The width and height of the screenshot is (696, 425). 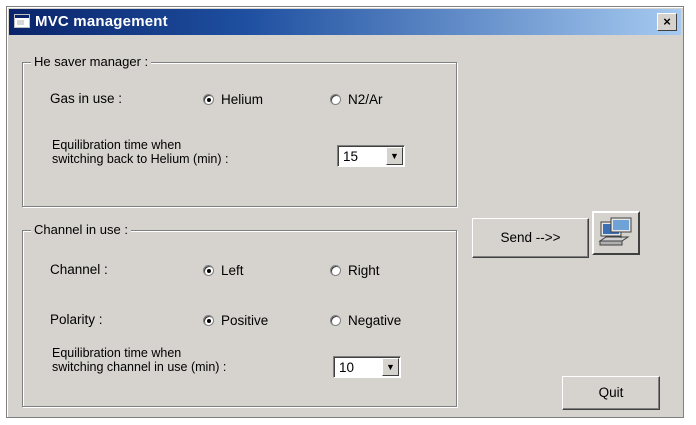 What do you see at coordinates (76, 319) in the screenshot?
I see `polarity-label: Polarity :` at bounding box center [76, 319].